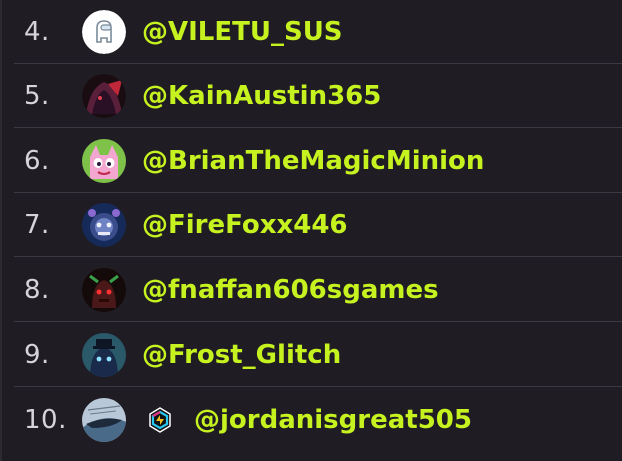  Describe the element at coordinates (37, 95) in the screenshot. I see `rank-number: 5.` at that location.